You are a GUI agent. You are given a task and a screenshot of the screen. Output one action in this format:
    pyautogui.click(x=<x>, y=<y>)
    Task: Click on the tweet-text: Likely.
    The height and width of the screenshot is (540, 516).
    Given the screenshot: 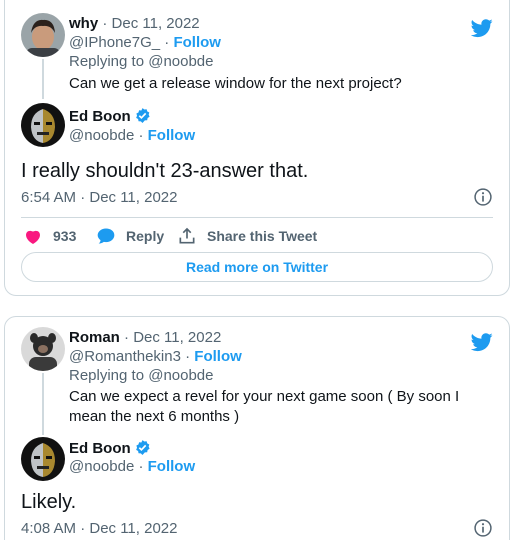 What is the action you would take?
    pyautogui.click(x=49, y=502)
    